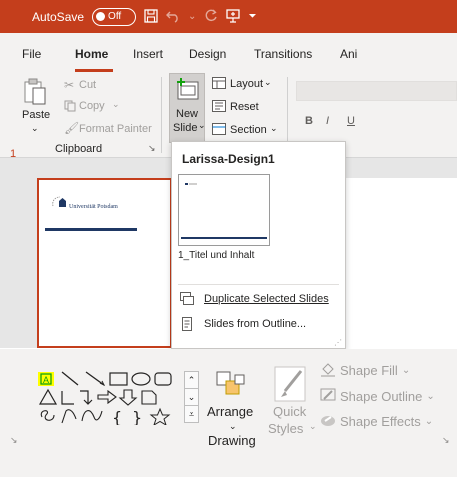 Image resolution: width=457 pixels, height=477 pixels. What do you see at coordinates (285, 428) in the screenshot?
I see `quick-styles-label-line2: Styles` at bounding box center [285, 428].